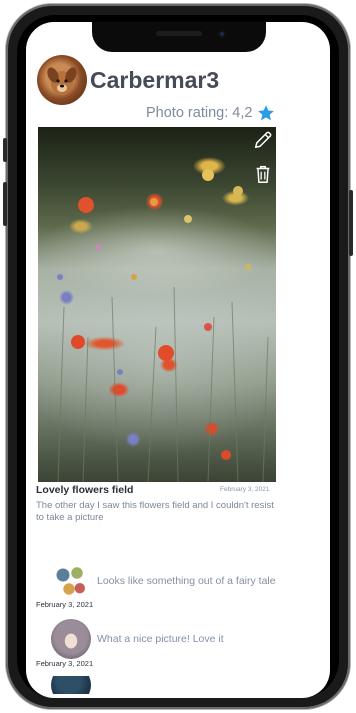 The height and width of the screenshot is (713, 356). I want to click on speaker, so click(179, 33).